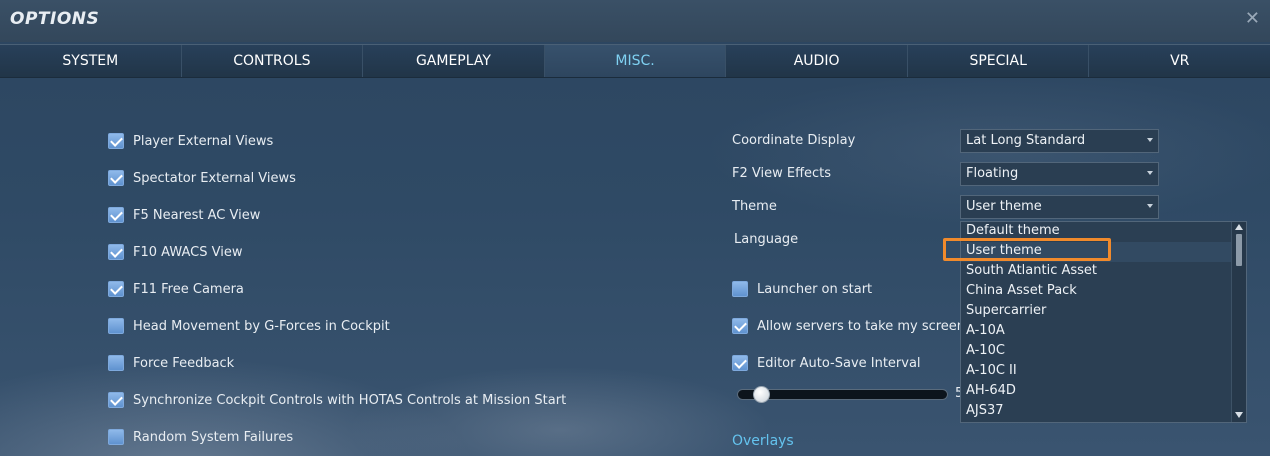 This screenshot has height=456, width=1270. Describe the element at coordinates (985, 333) in the screenshot. I see `theme-option: A-10A` at that location.